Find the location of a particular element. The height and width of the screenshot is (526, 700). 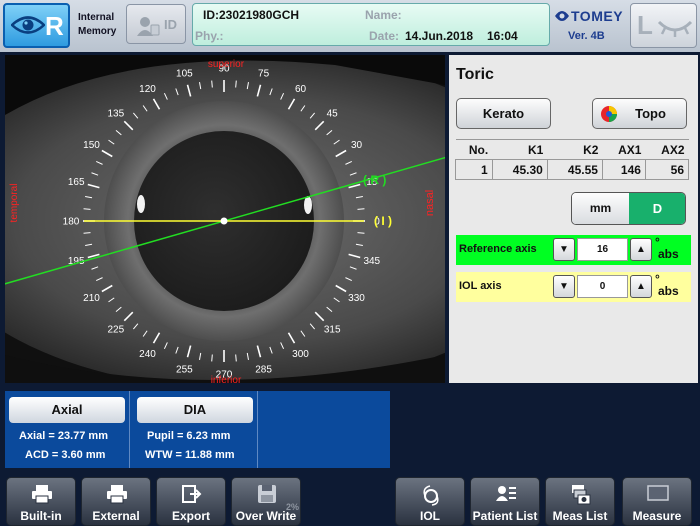

ring-tick-label: 330 is located at coordinates (356, 298).